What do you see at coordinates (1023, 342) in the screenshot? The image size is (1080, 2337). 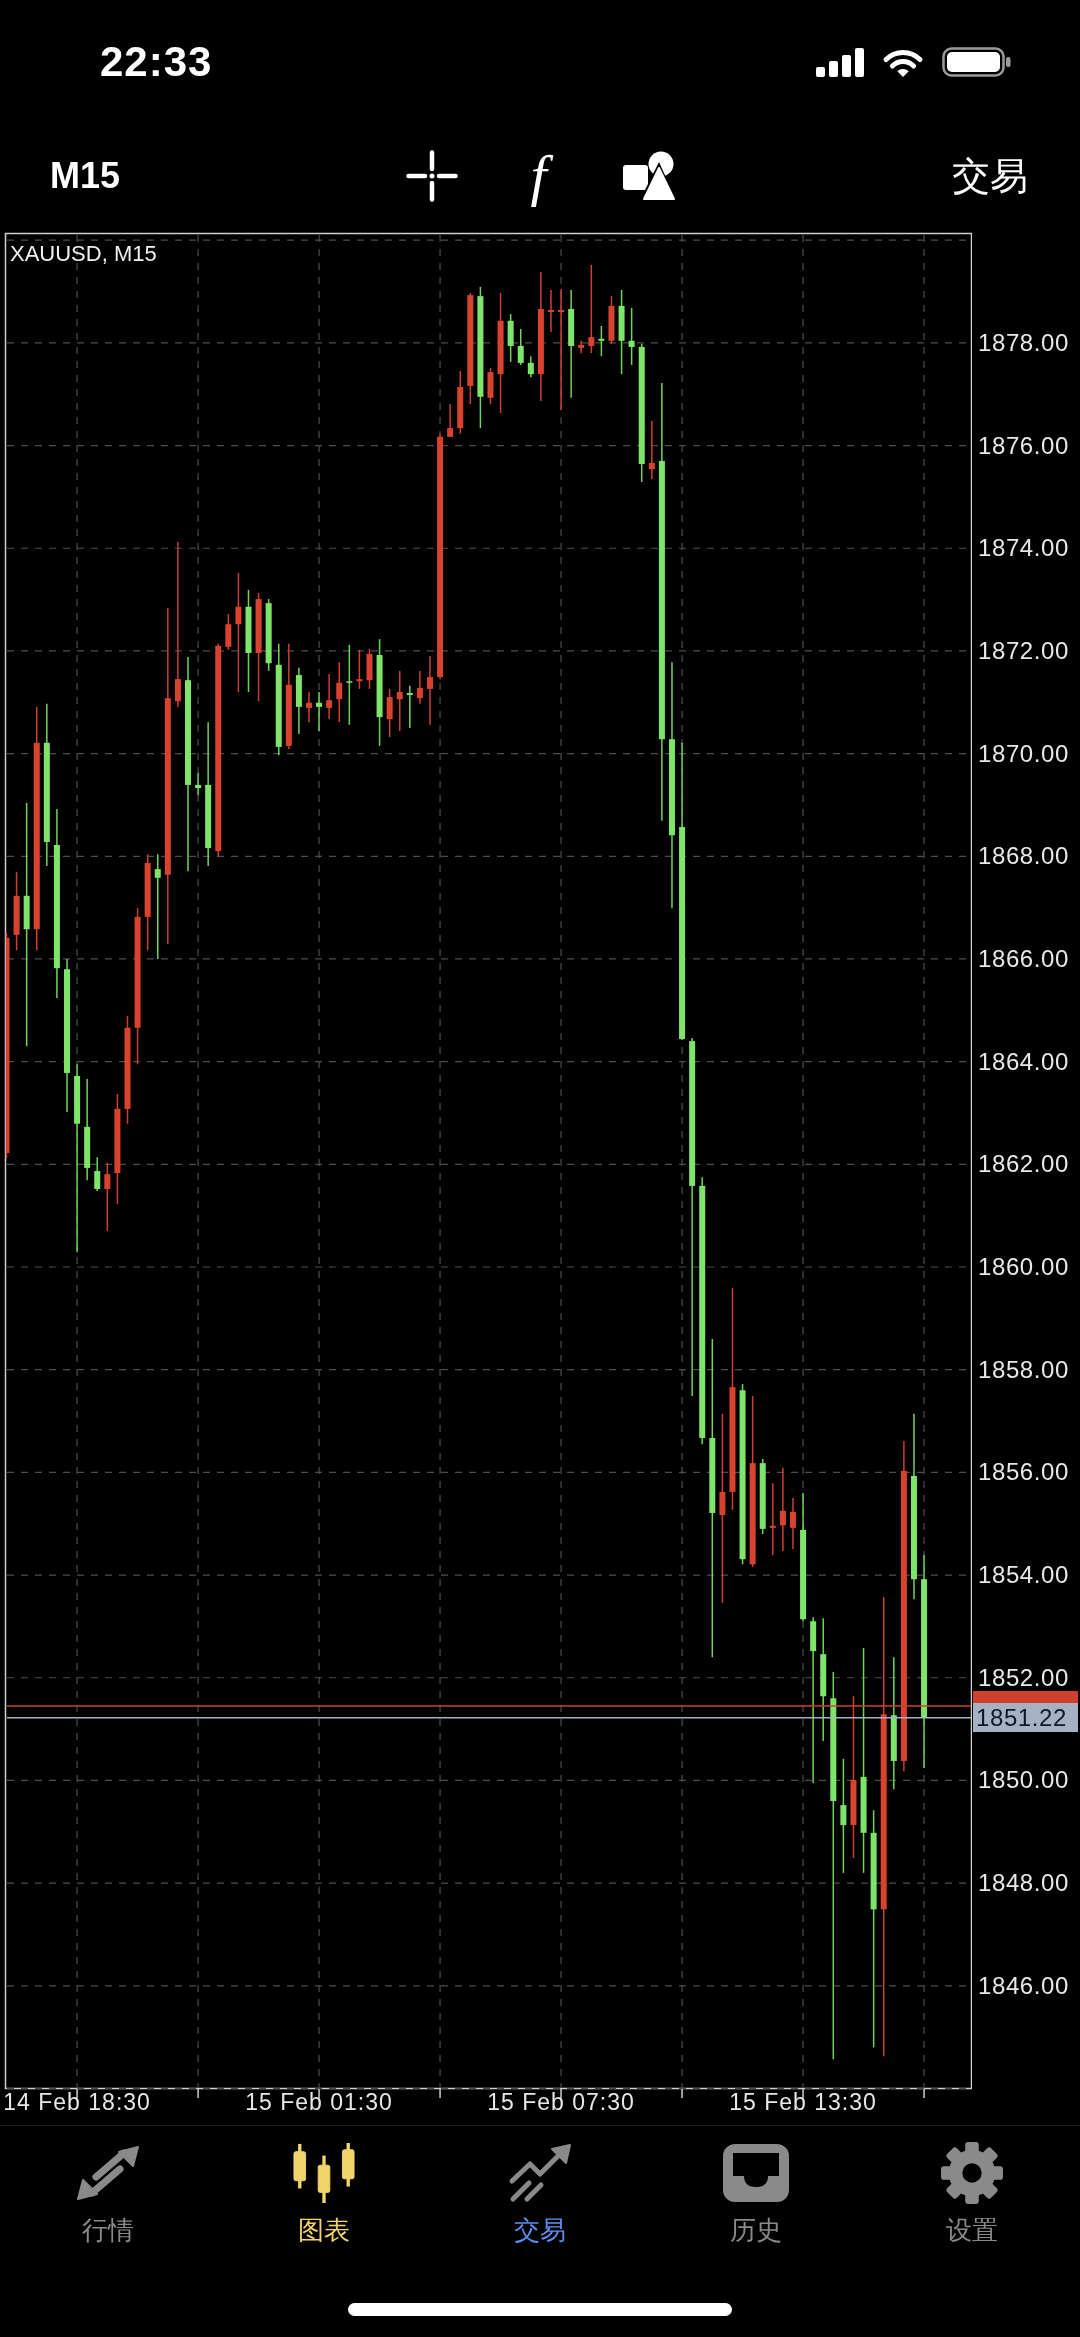 I see `price-axis-label: 1878.00` at bounding box center [1023, 342].